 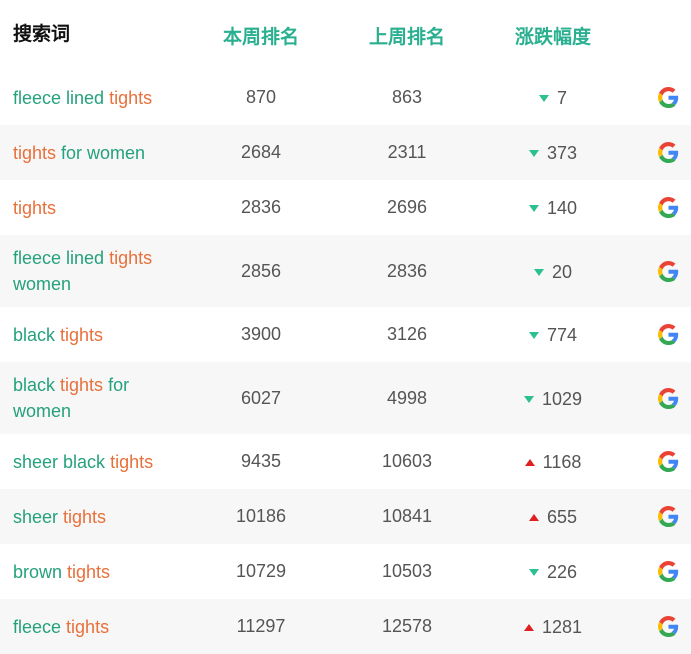 I want to click on change-value: 655, so click(x=562, y=517).